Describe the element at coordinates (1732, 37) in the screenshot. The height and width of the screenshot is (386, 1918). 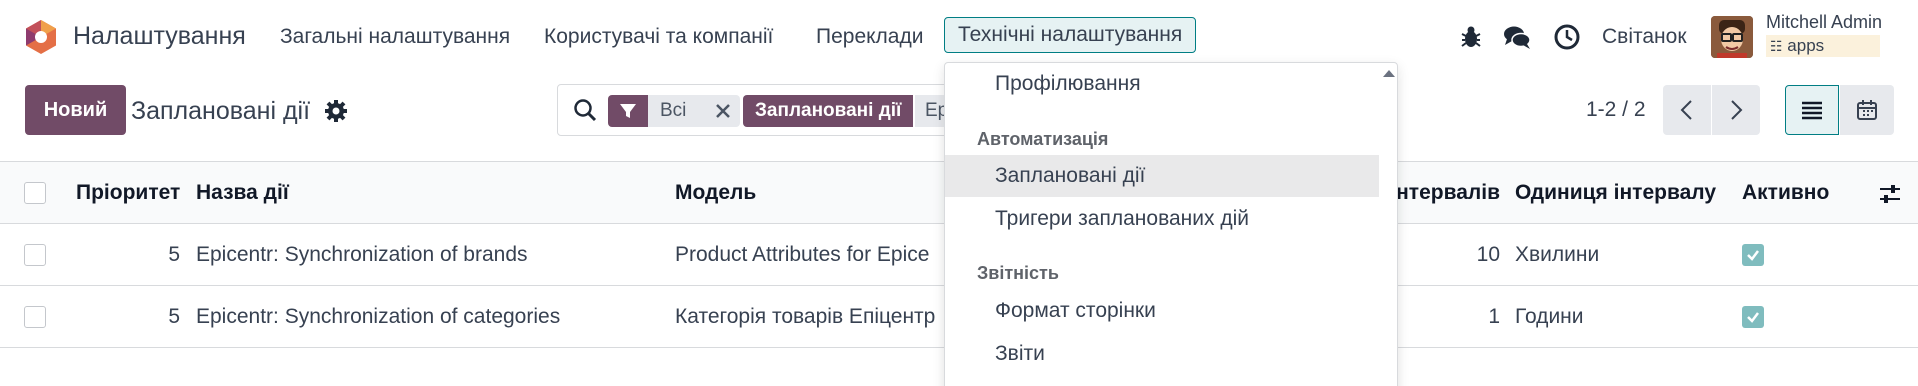
I see `user-avatar` at that location.